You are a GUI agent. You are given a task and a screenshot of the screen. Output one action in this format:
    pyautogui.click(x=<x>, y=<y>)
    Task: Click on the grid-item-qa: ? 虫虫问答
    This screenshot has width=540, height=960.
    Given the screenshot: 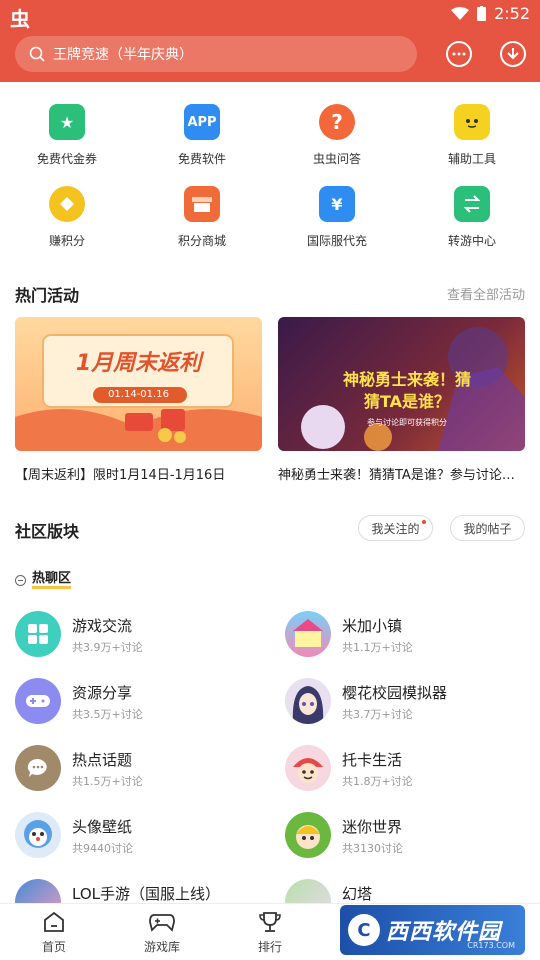 What is the action you would take?
    pyautogui.click(x=337, y=135)
    